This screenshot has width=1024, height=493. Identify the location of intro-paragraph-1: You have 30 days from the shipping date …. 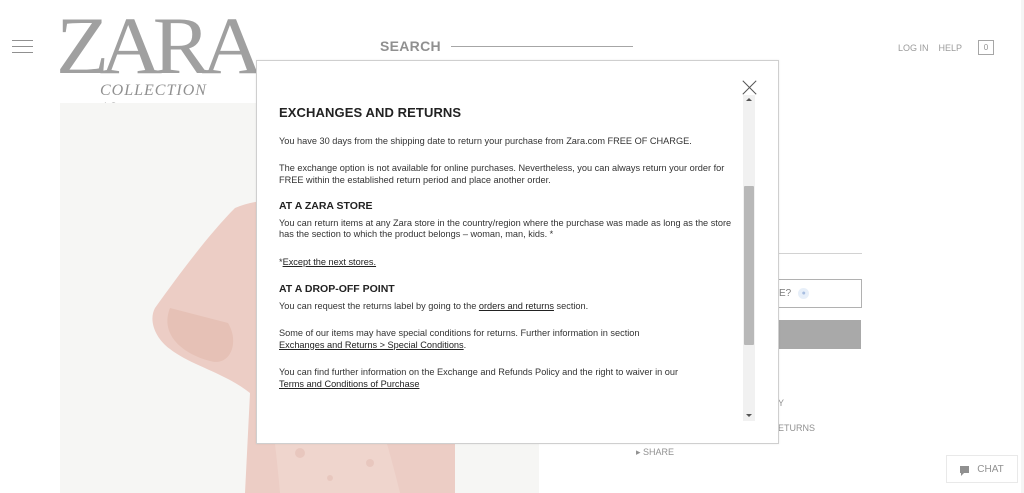
(485, 140).